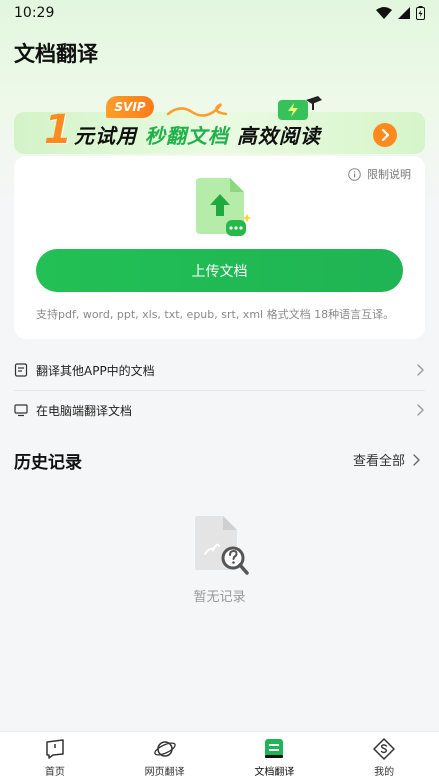 Image resolution: width=439 pixels, height=782 pixels. What do you see at coordinates (222, 545) in the screenshot?
I see `empty-history-icon` at bounding box center [222, 545].